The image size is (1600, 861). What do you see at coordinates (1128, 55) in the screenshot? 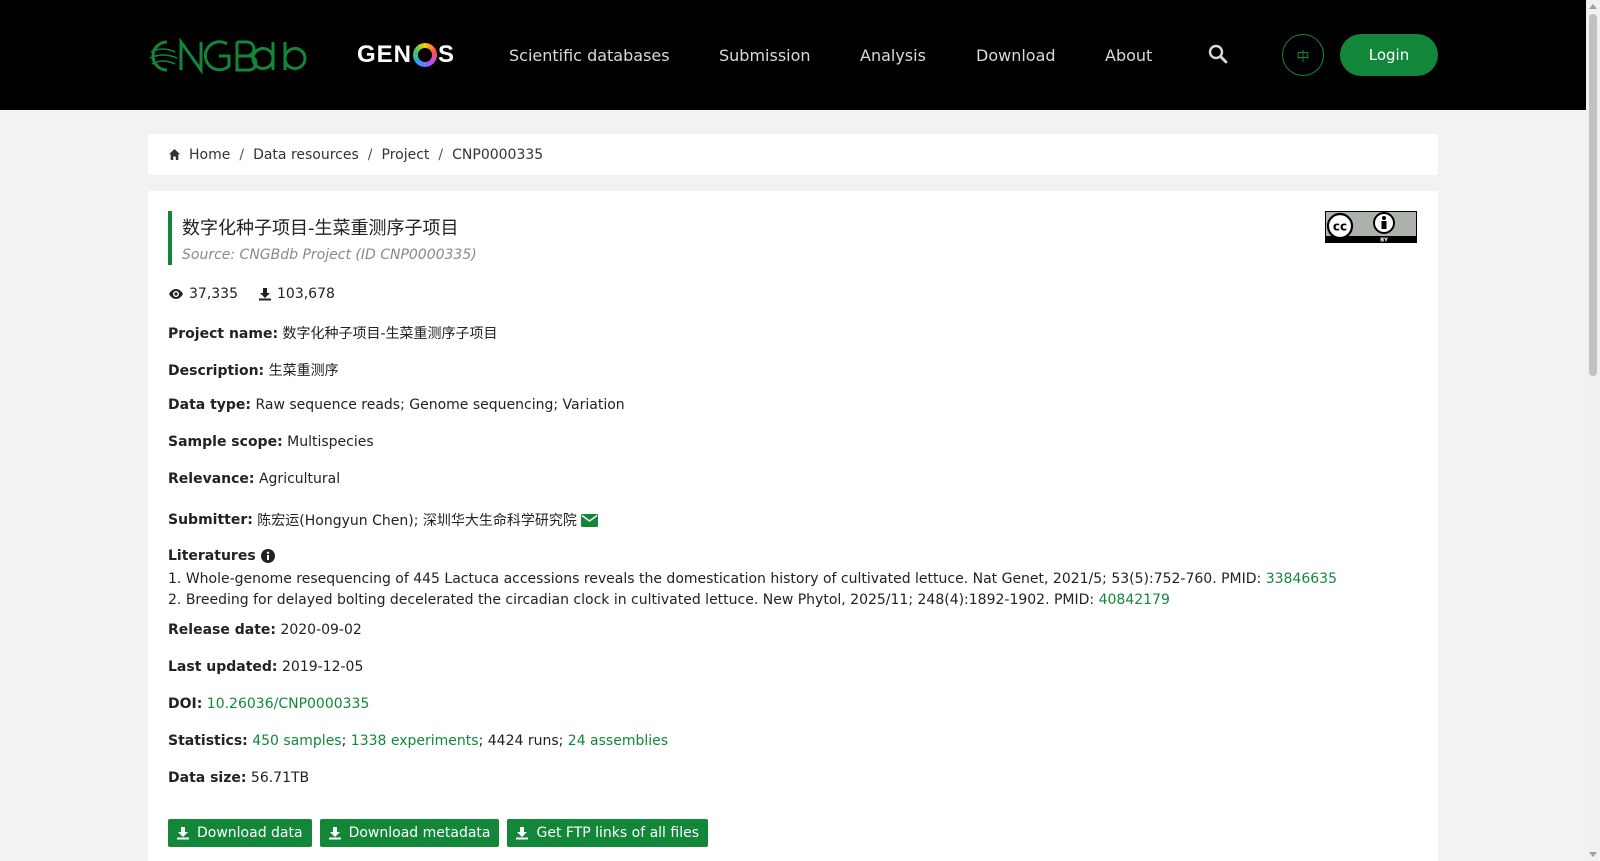
I see `nav-about: About` at bounding box center [1128, 55].